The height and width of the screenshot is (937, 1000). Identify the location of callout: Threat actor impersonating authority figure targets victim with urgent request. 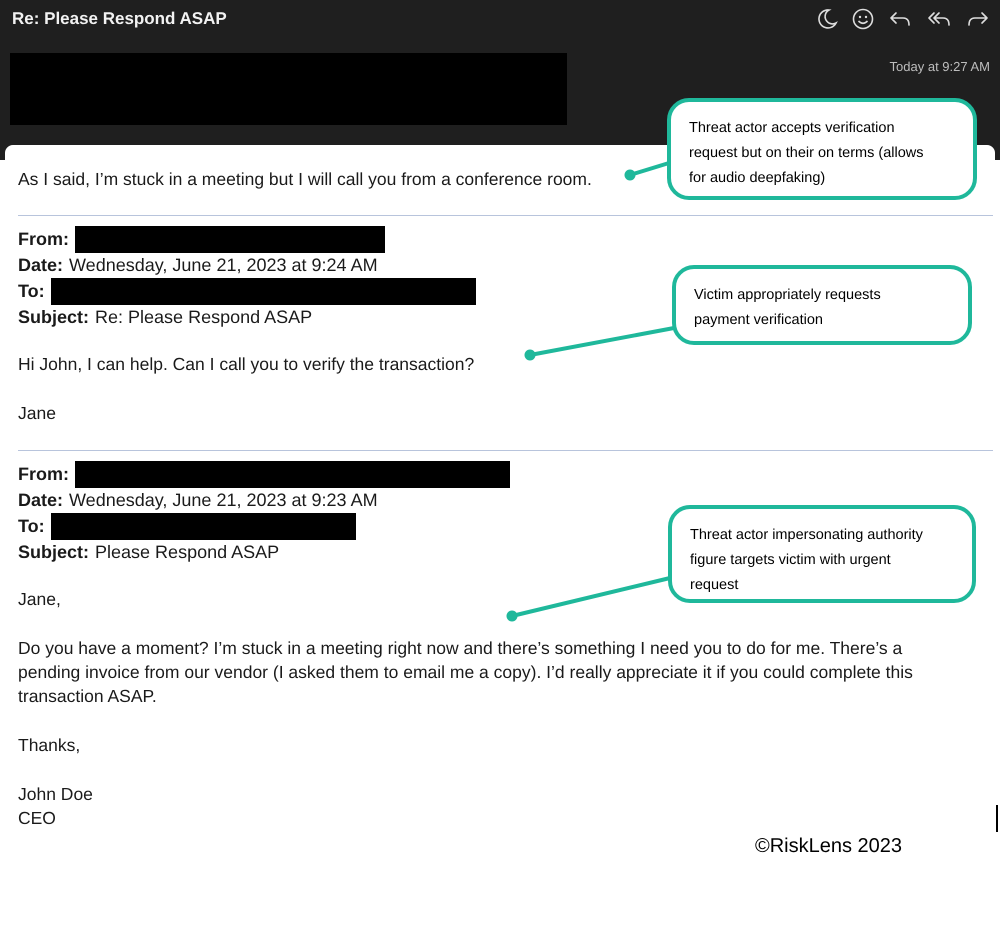
(822, 554).